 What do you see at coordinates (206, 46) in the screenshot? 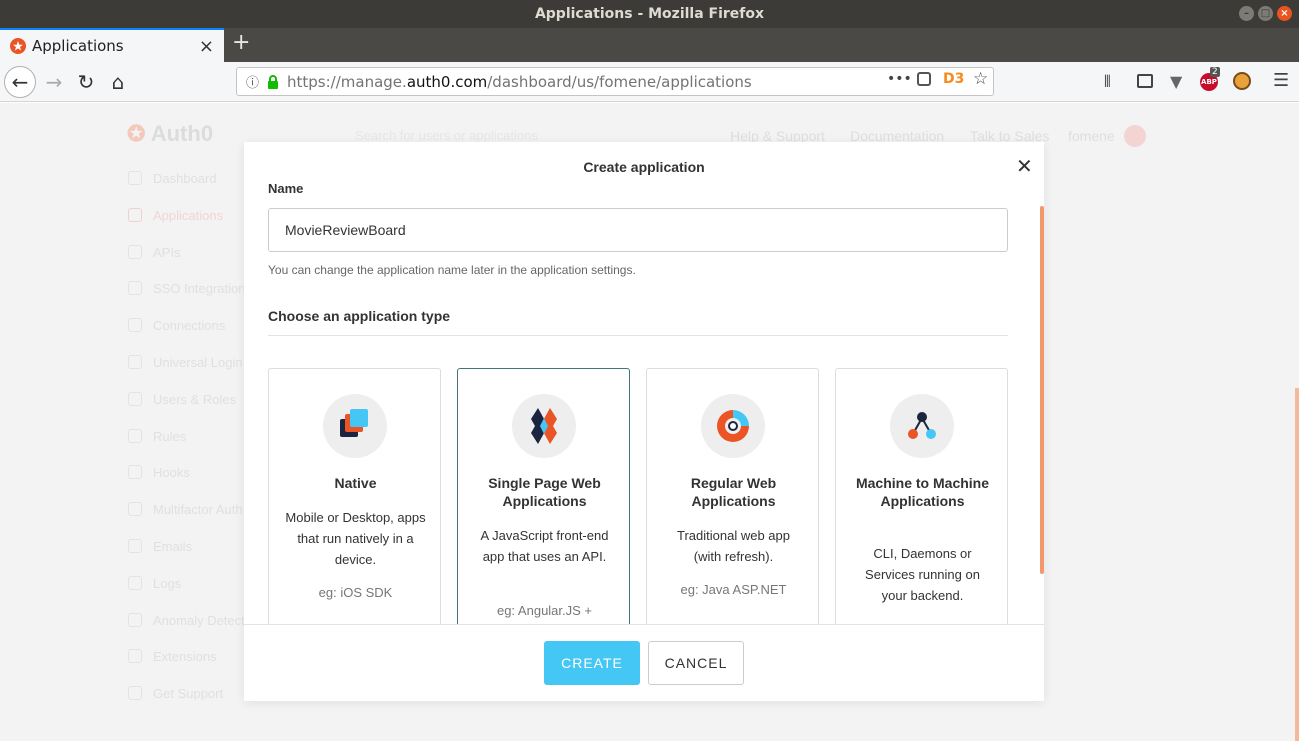
I see `close-tab-icon: ×` at bounding box center [206, 46].